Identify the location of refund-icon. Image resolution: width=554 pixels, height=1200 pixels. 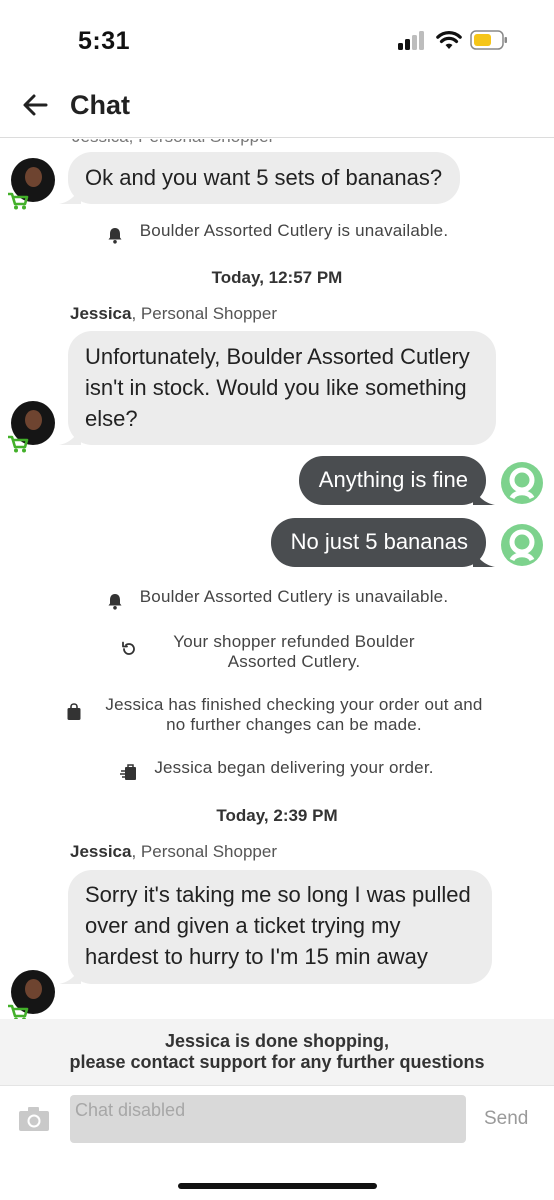
(128, 648).